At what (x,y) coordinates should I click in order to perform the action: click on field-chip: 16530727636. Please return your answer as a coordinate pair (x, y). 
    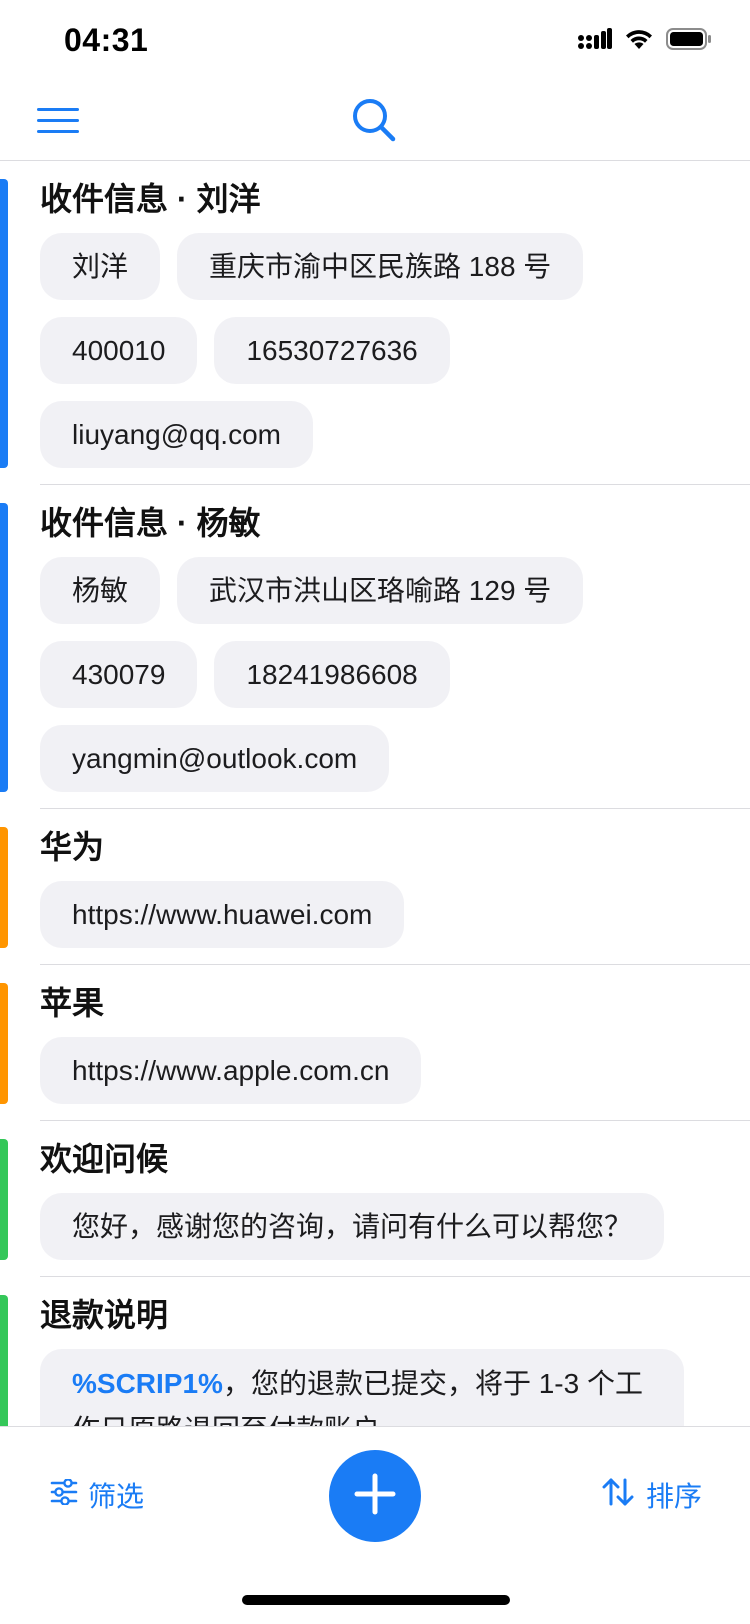
    Looking at the image, I should click on (332, 350).